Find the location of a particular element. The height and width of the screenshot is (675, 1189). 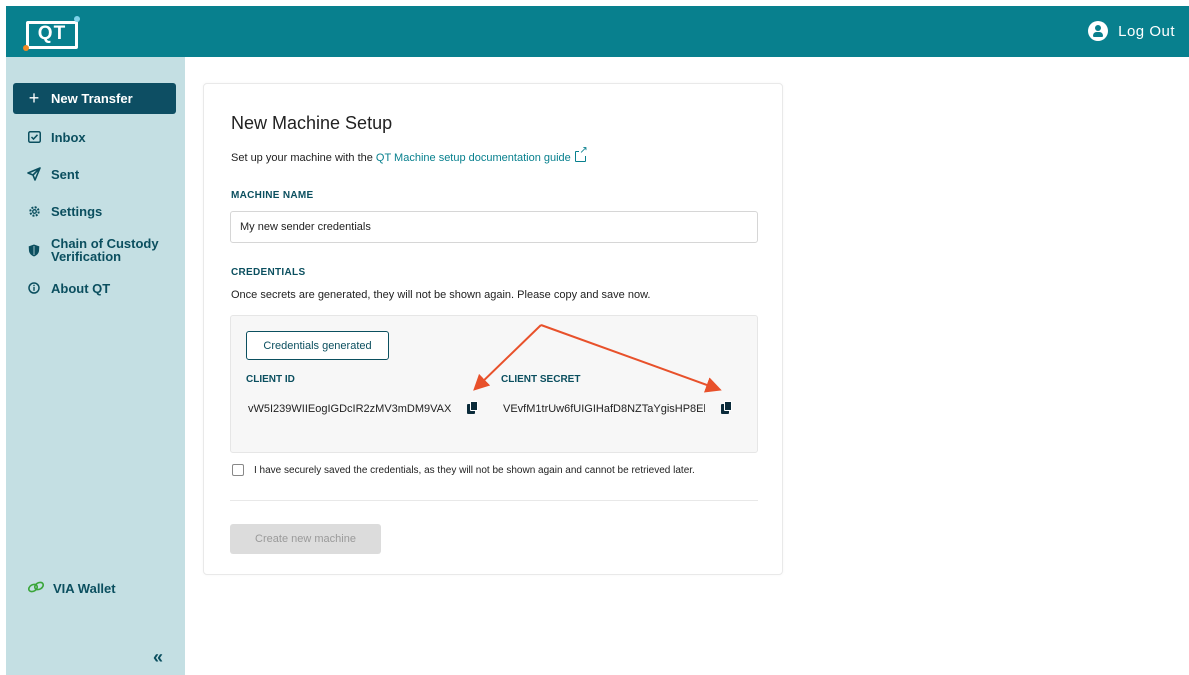

qt-logo: QT is located at coordinates (51, 33).